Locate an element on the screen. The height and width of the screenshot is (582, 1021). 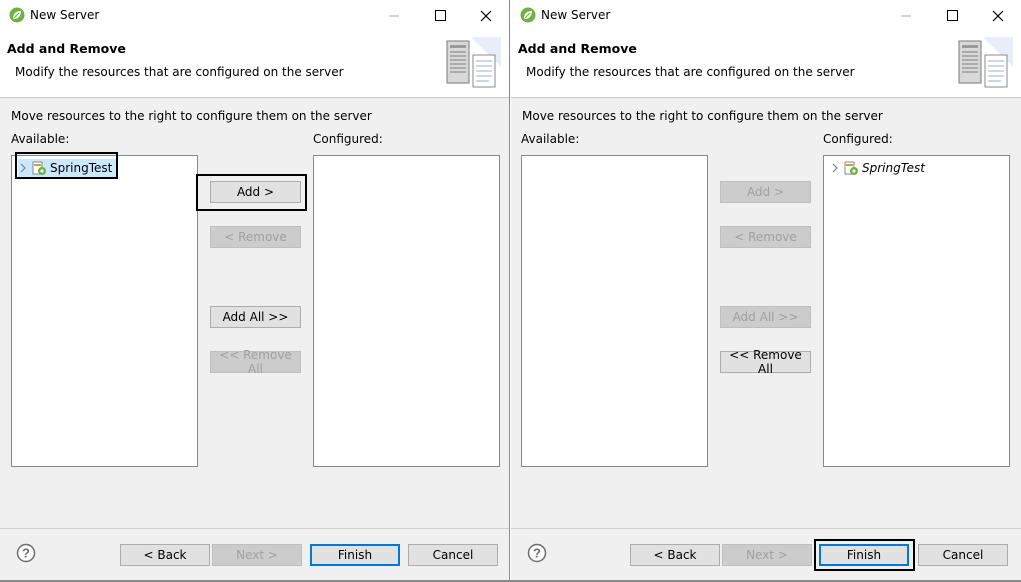
configured-list is located at coordinates (406, 311).